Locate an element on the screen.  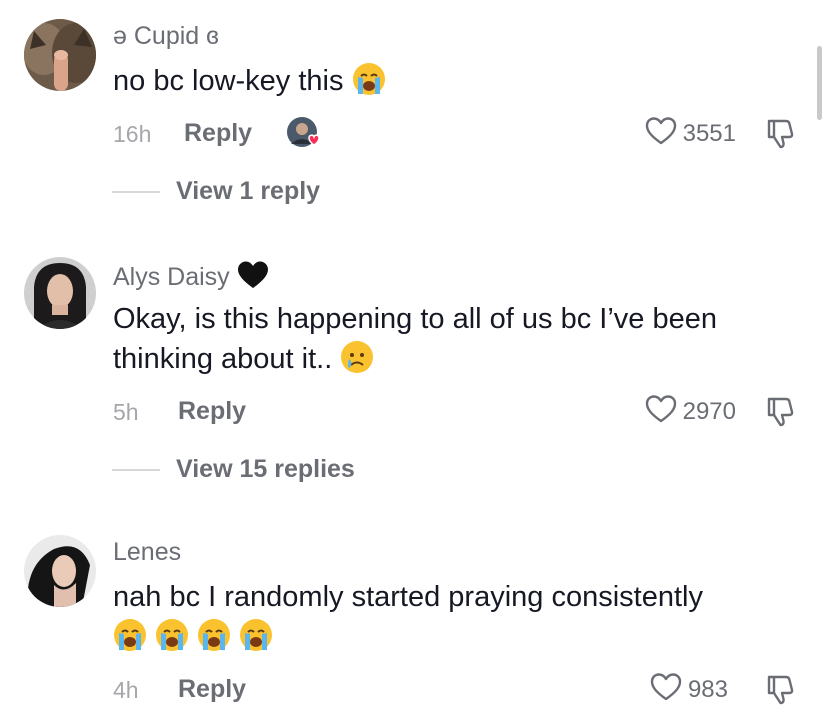
comment-time: 5h is located at coordinates (126, 412).